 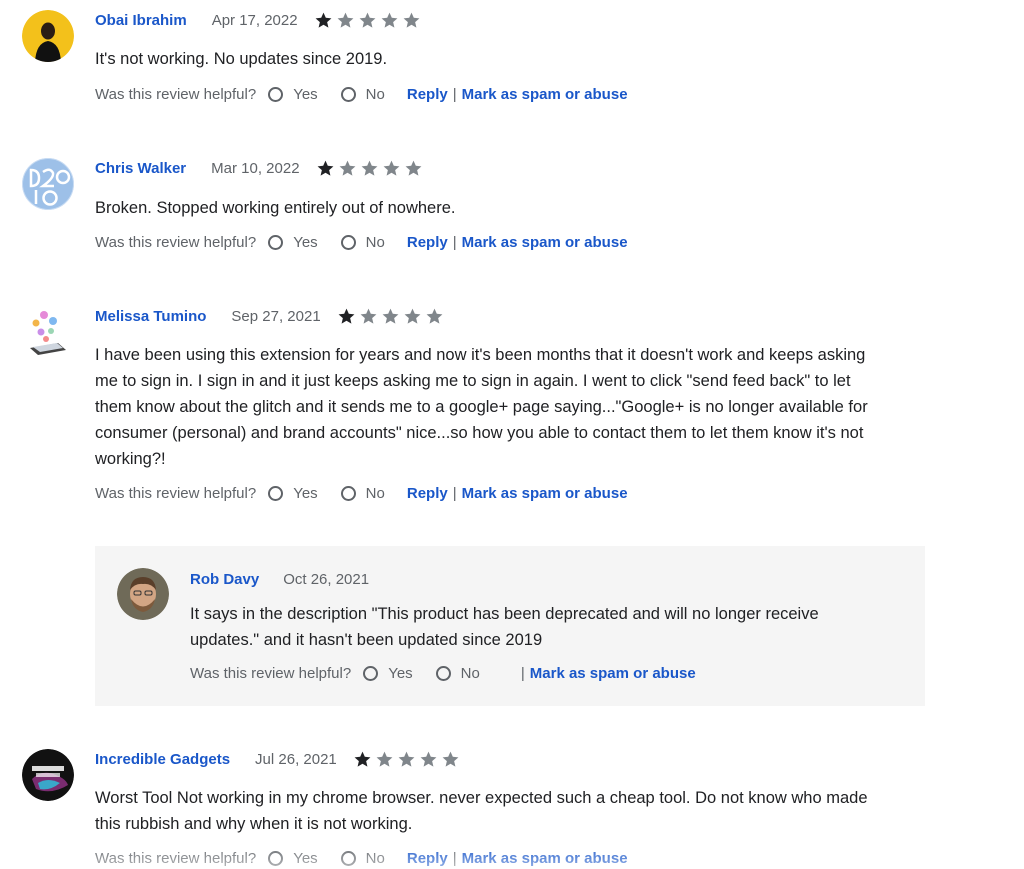 I want to click on review-author: Incredible Gadgets, so click(x=162, y=759).